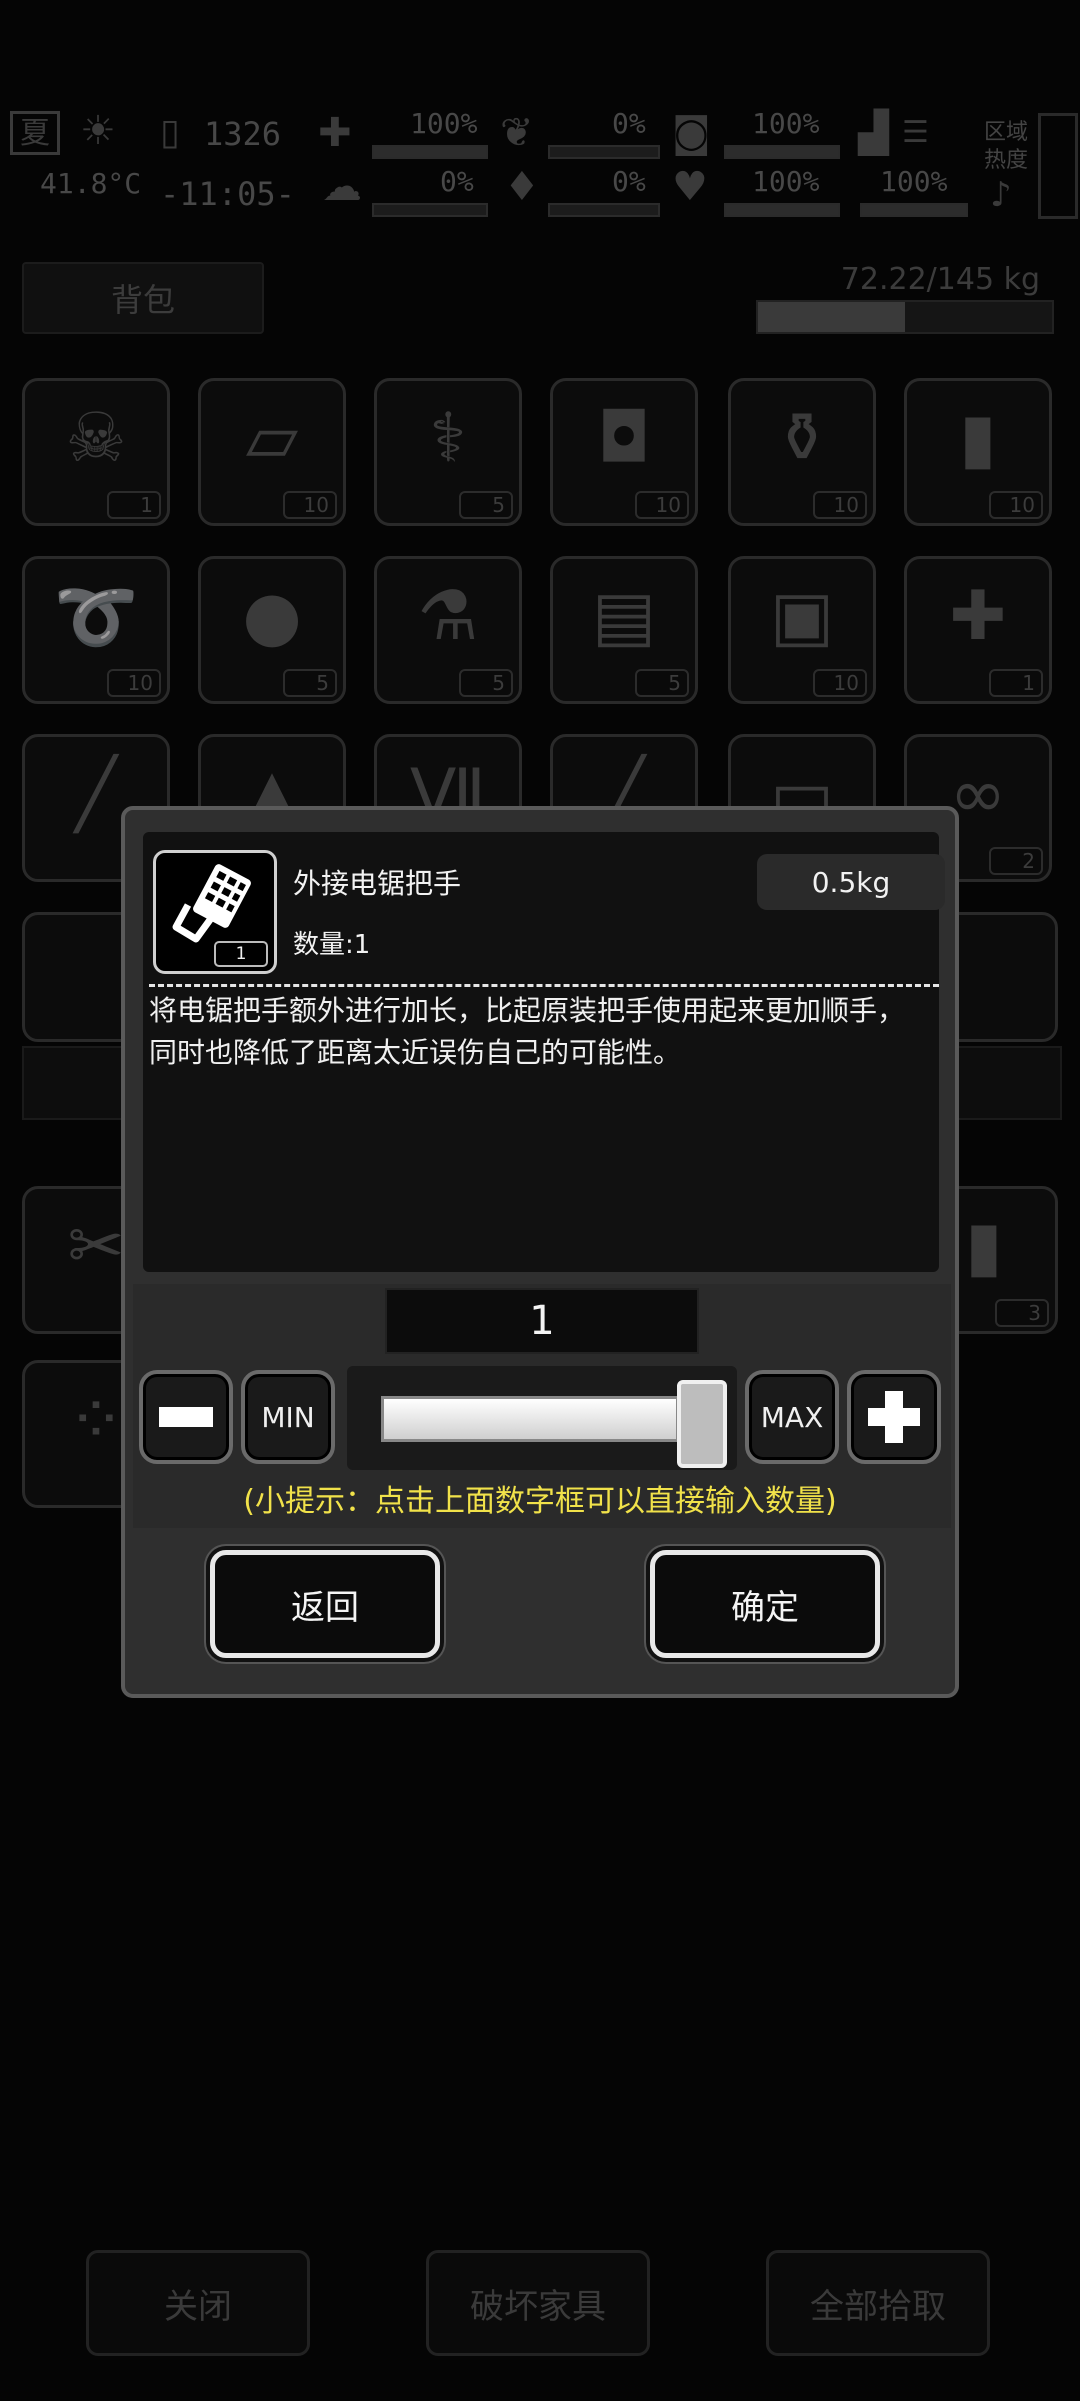 This screenshot has height=2401, width=1080. Describe the element at coordinates (342, 187) in the screenshot. I see `injury-icon: ☁` at that location.